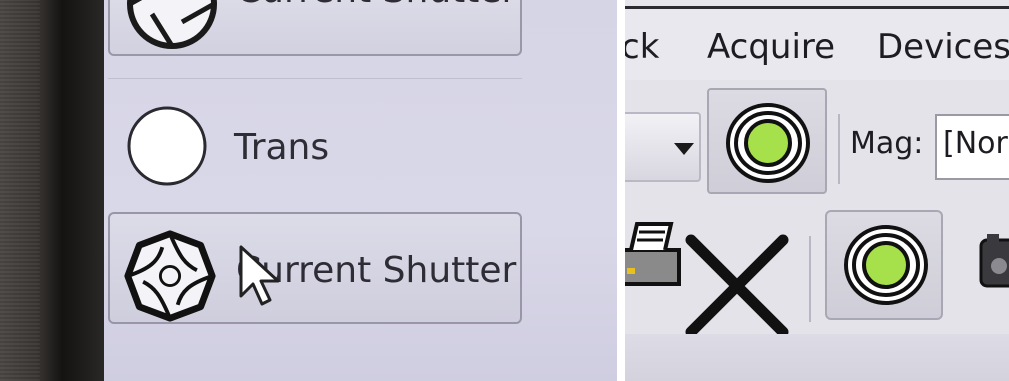 This screenshot has width=1009, height=381. What do you see at coordinates (993, 262) in the screenshot?
I see `camera-icon` at bounding box center [993, 262].